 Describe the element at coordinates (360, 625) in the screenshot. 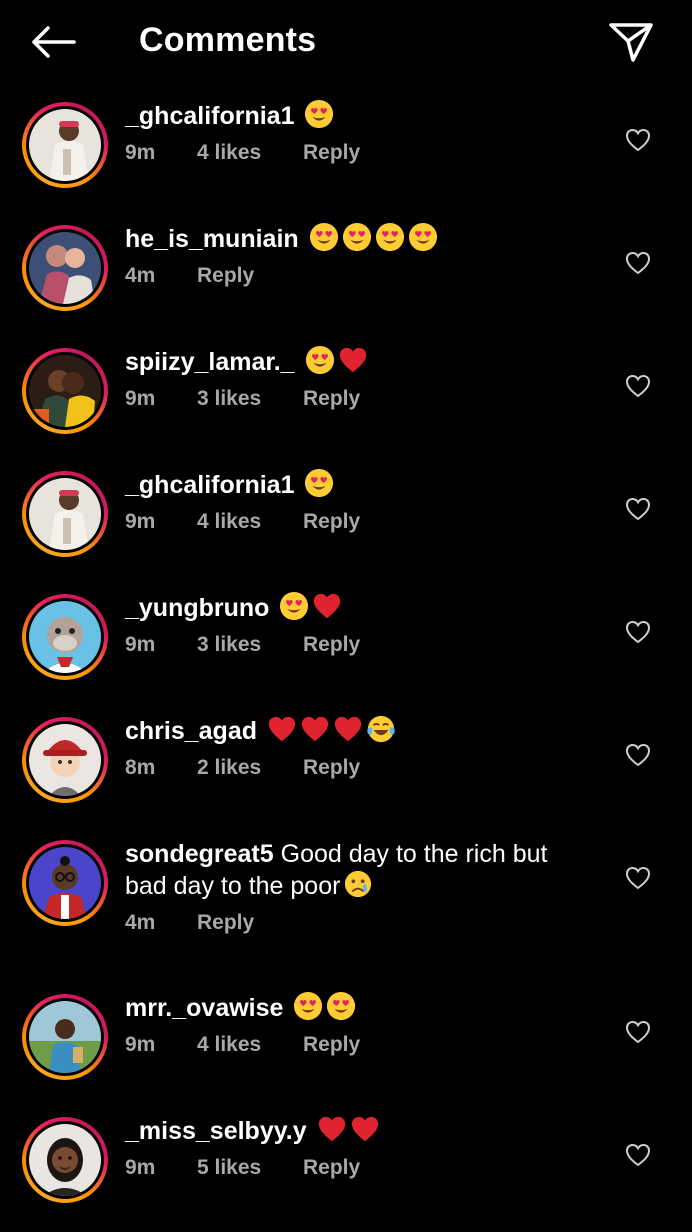

I see `comment-body: _yungbruno 9m 3 likes Reply` at that location.